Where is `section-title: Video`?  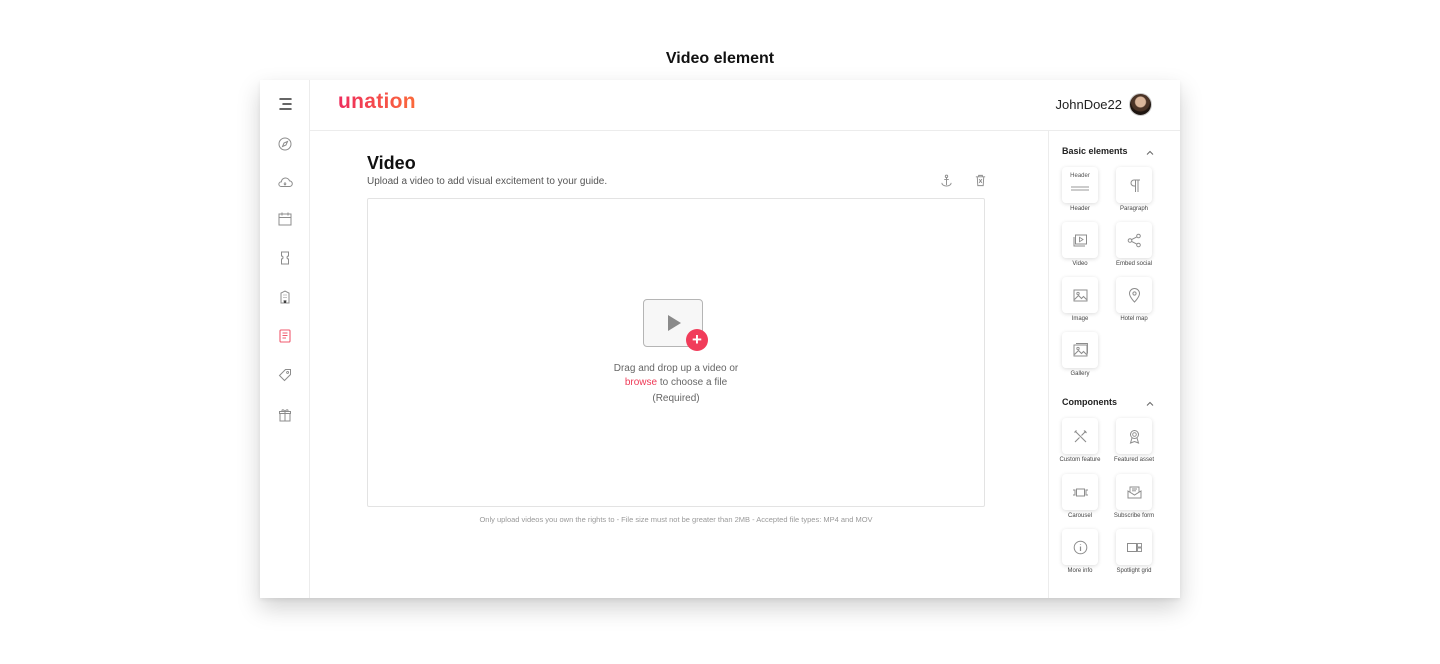
section-title: Video is located at coordinates (391, 163).